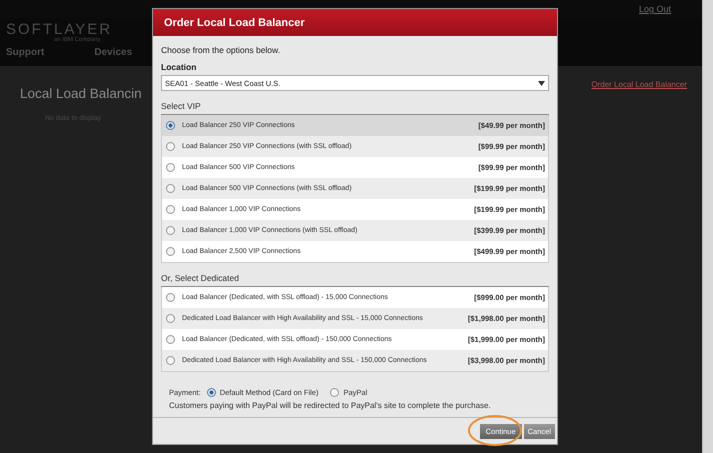 Image resolution: width=713 pixels, height=453 pixels. Describe the element at coordinates (654, 9) in the screenshot. I see `log-out-link: Log Out` at that location.